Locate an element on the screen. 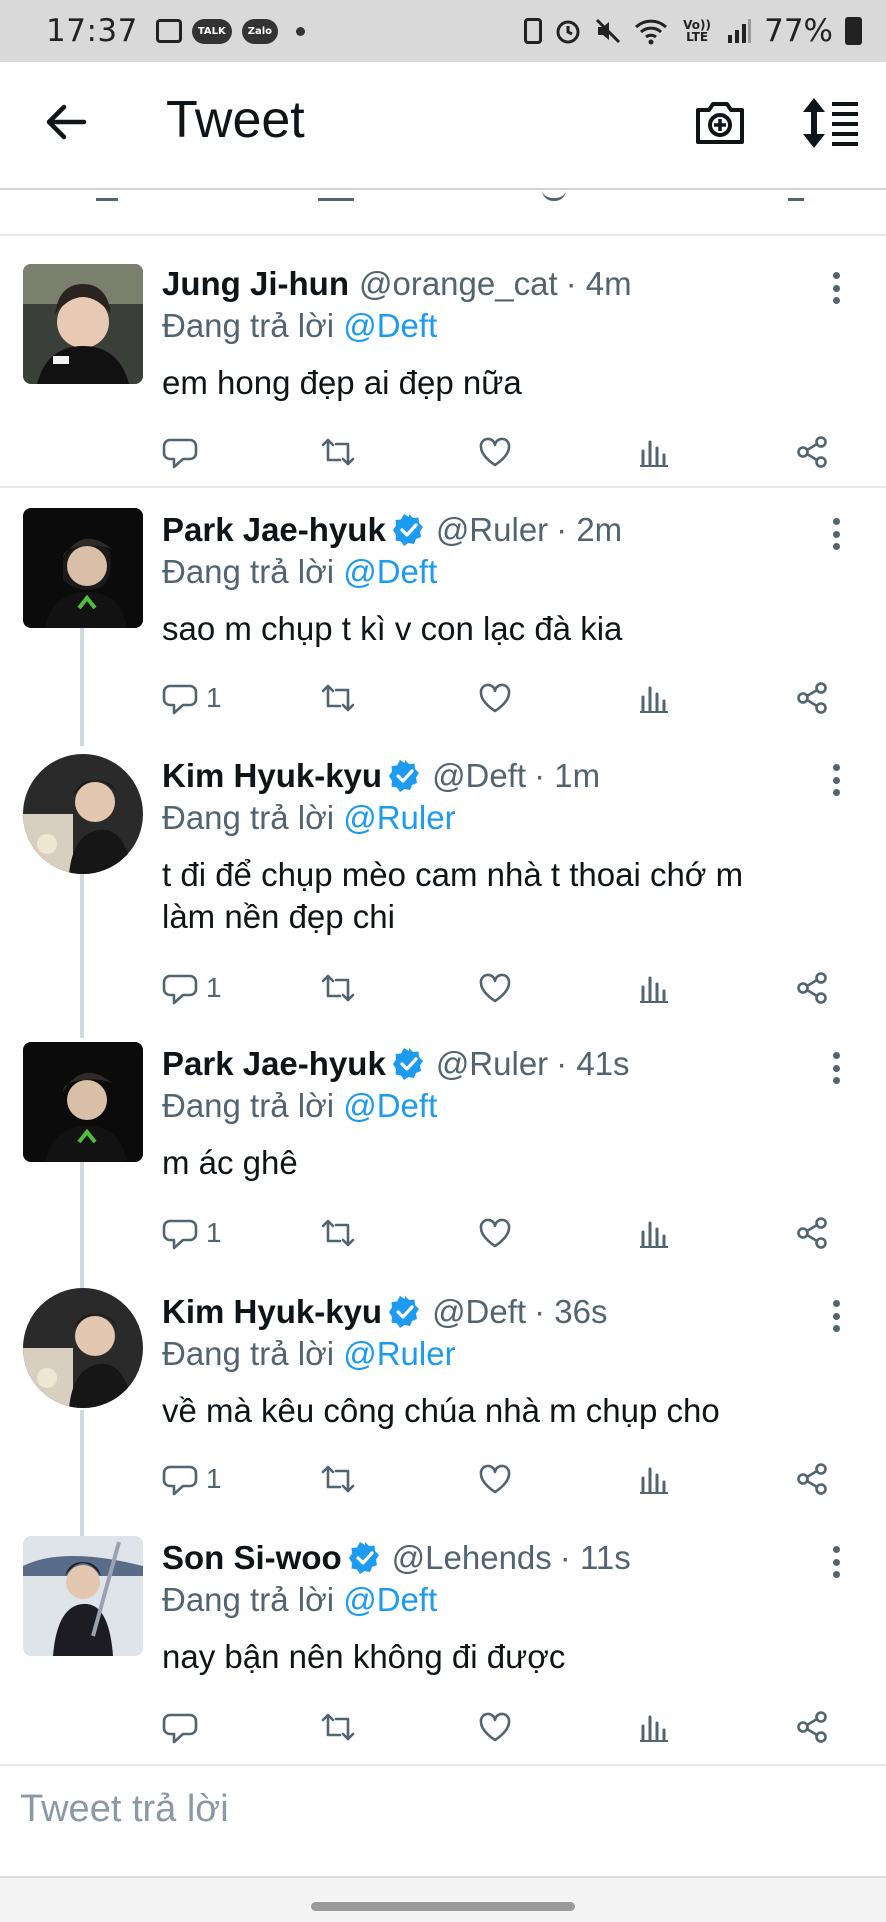 The width and height of the screenshot is (886, 1922). tweet-header: Kim Hyuk-kyu @Deft · 1m is located at coordinates (381, 776).